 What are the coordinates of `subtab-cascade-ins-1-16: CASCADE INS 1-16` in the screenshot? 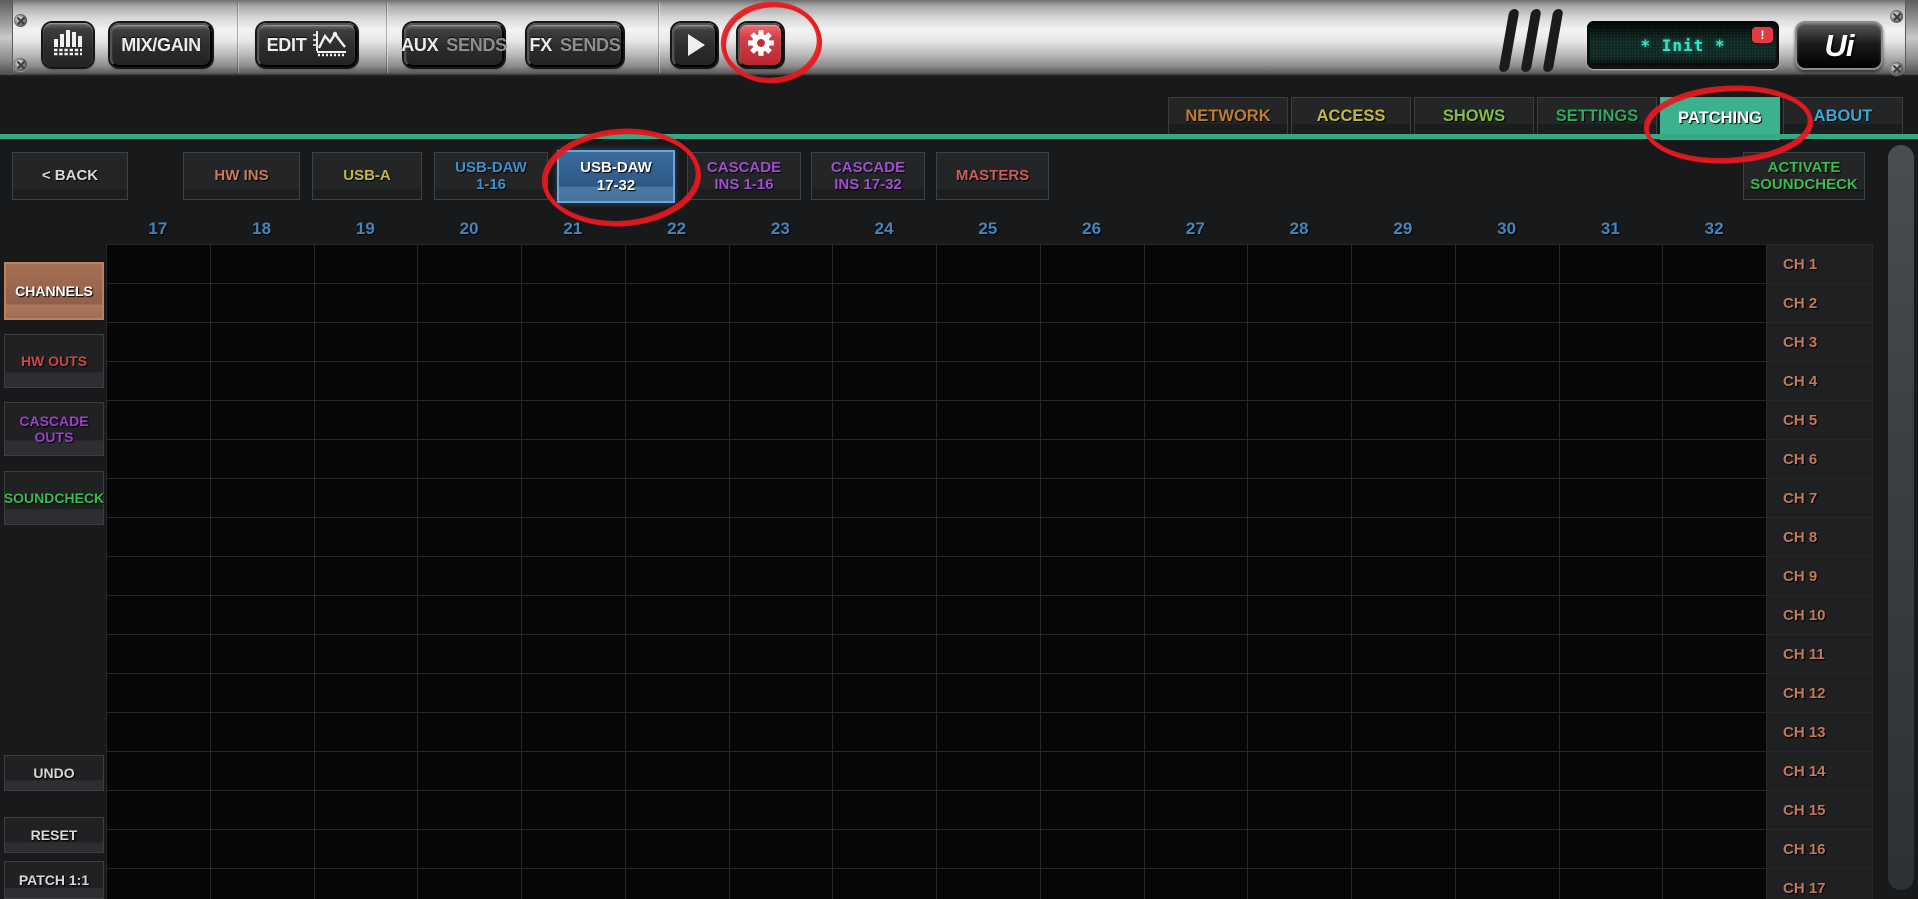 It's located at (744, 176).